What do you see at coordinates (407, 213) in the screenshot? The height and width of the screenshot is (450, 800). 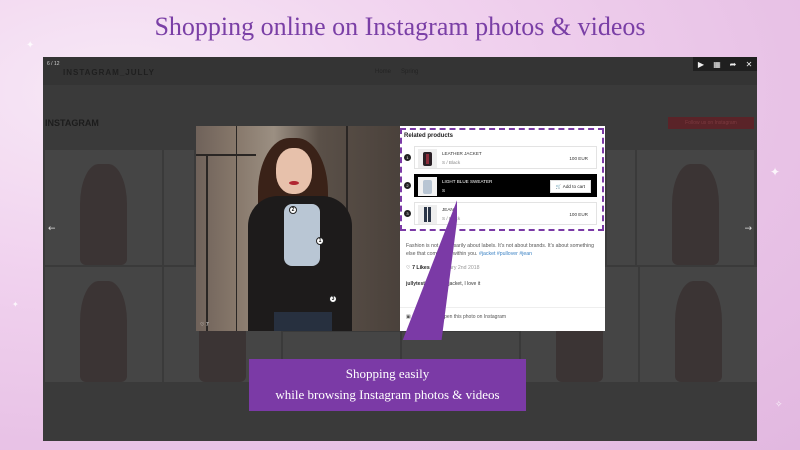 I see `product-number: 3` at bounding box center [407, 213].